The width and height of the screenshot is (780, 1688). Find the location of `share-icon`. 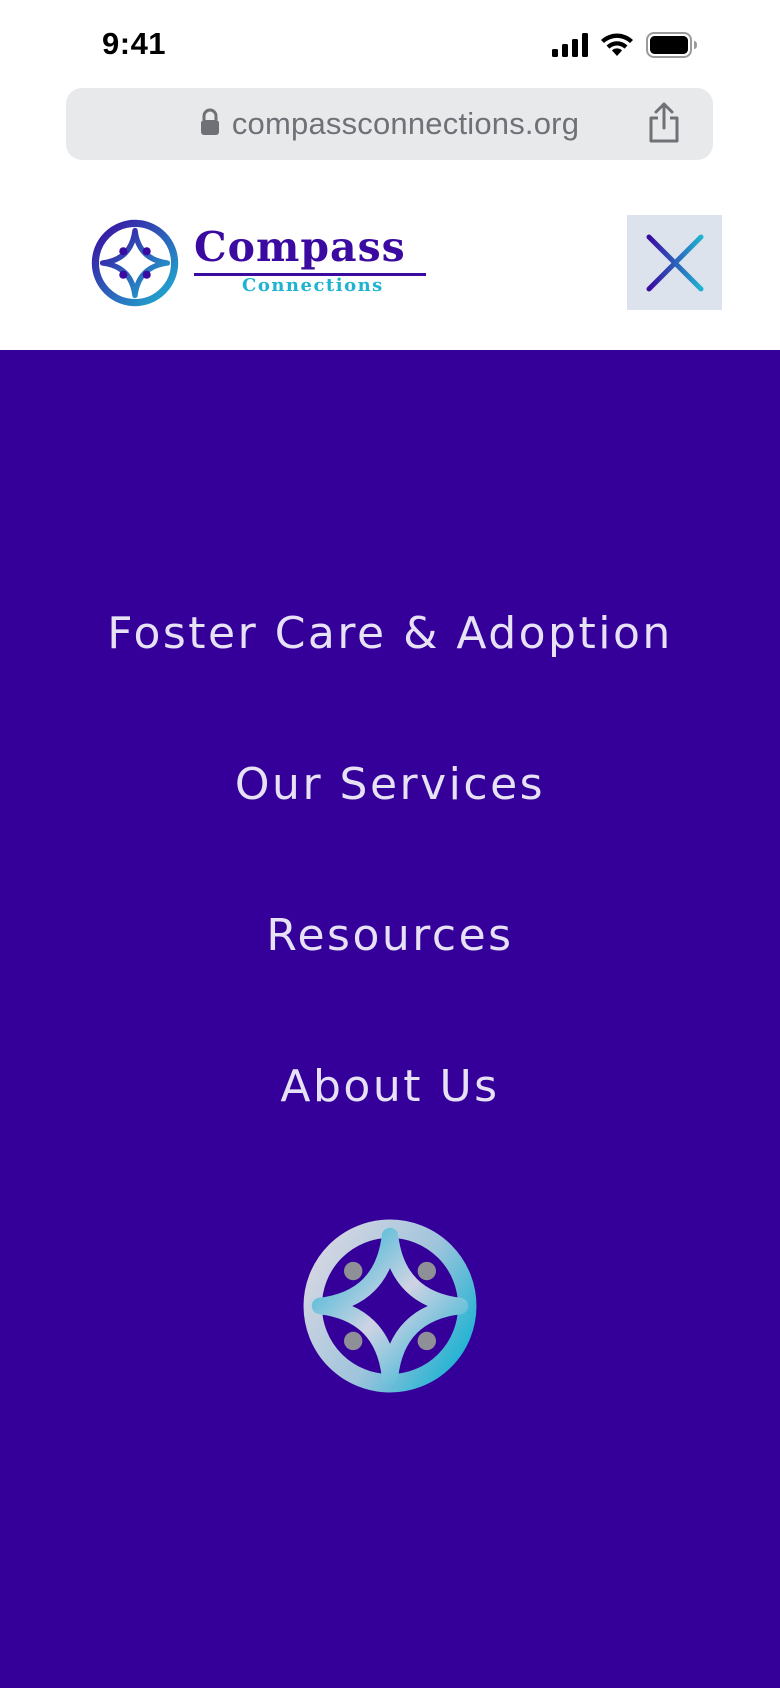

share-icon is located at coordinates (664, 123).